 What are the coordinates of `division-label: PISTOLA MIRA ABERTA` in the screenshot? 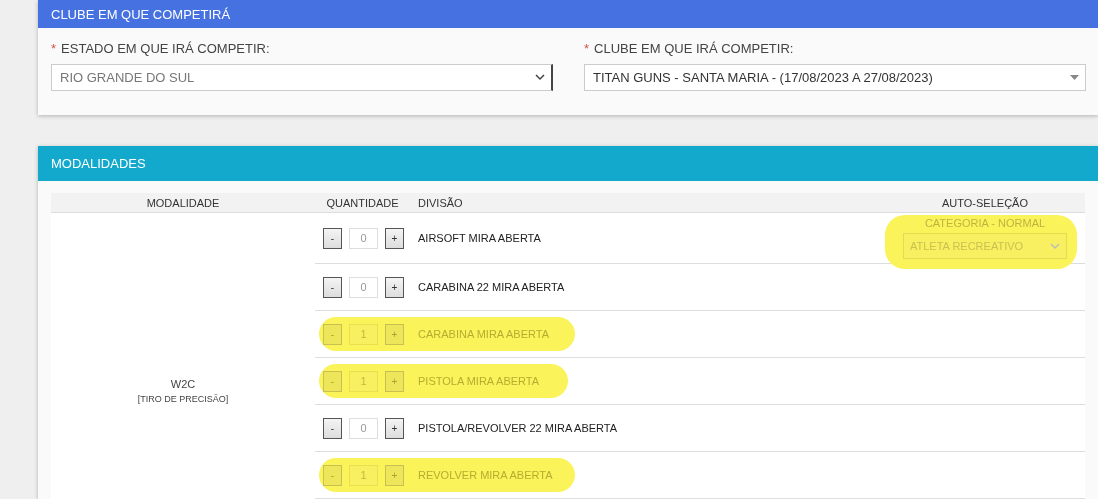 It's located at (479, 381).